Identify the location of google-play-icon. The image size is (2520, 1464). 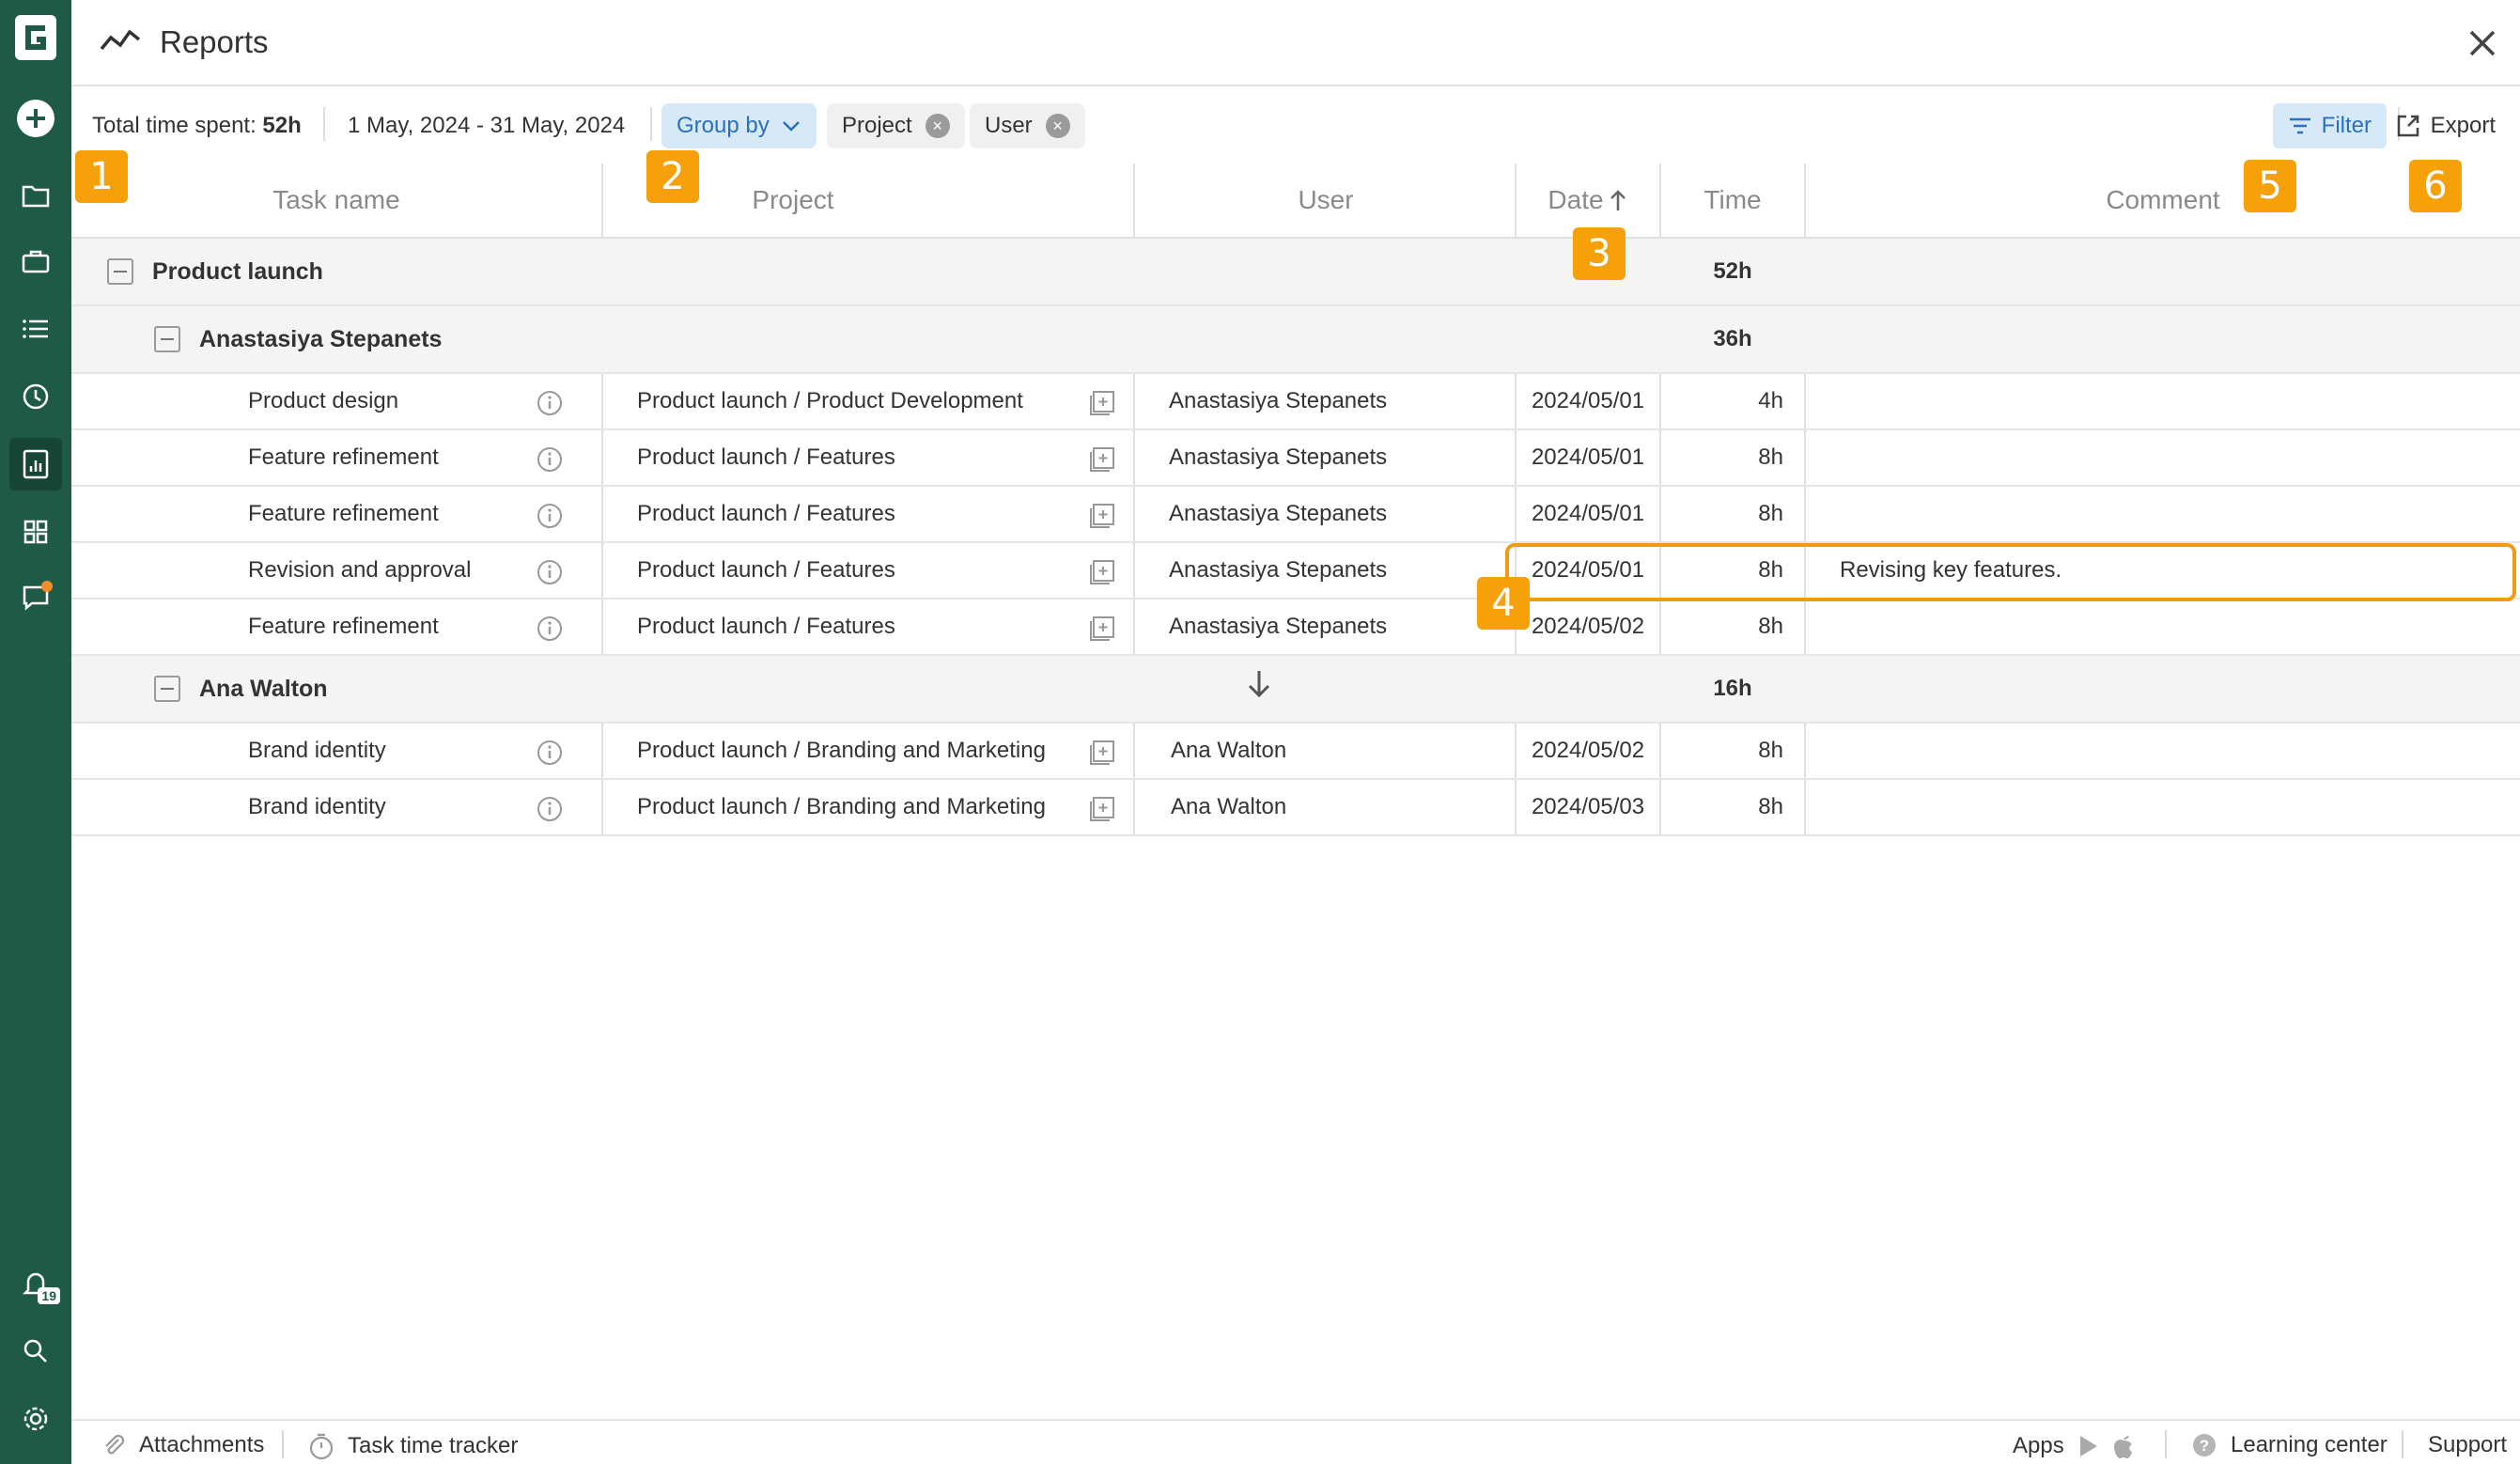
(2088, 1446).